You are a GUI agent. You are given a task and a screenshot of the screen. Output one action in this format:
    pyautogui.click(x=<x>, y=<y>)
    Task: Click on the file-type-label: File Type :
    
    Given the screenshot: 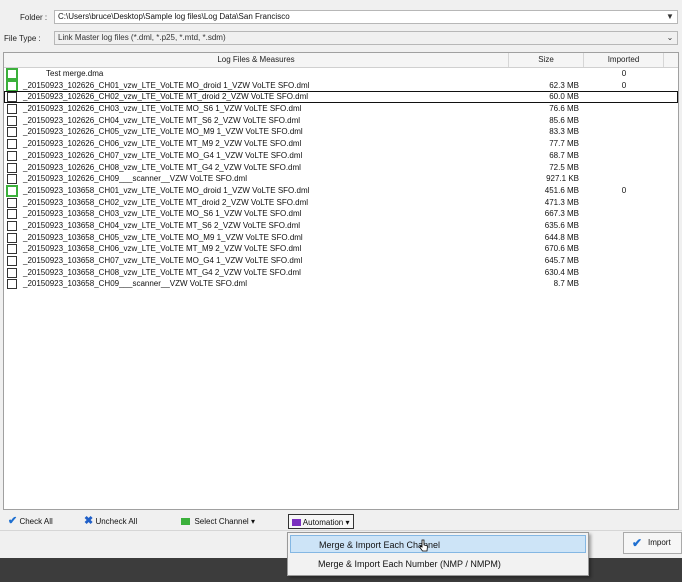 What is the action you would take?
    pyautogui.click(x=22, y=38)
    